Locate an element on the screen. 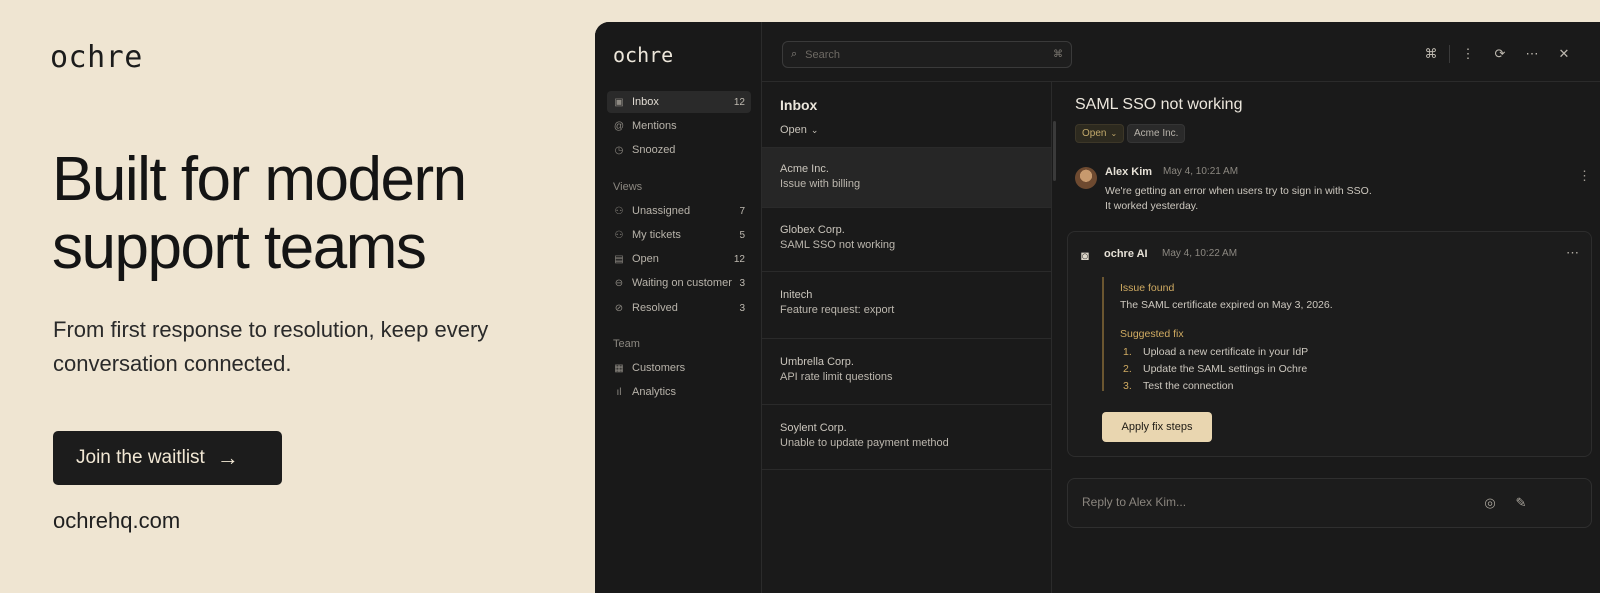 This screenshot has height=593, width=1600. reply-input is located at coordinates (1272, 502).